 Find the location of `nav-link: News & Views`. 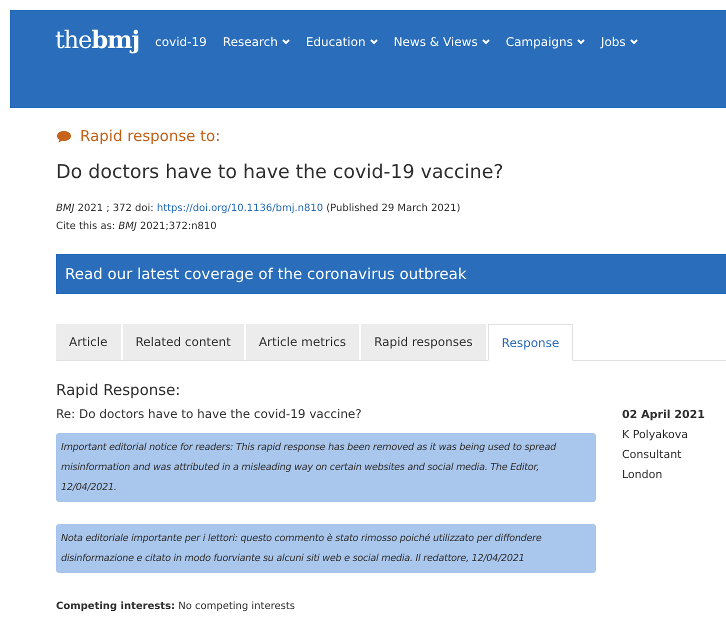

nav-link: News & Views is located at coordinates (442, 42).